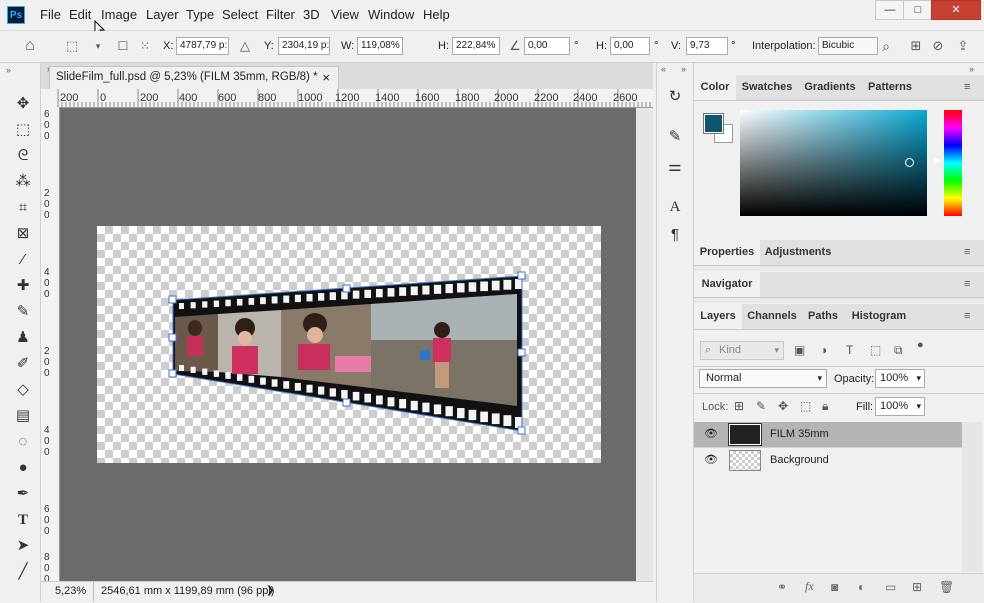 This screenshot has height=603, width=984. Describe the element at coordinates (675, 97) in the screenshot. I see `history-icon: ↻` at that location.